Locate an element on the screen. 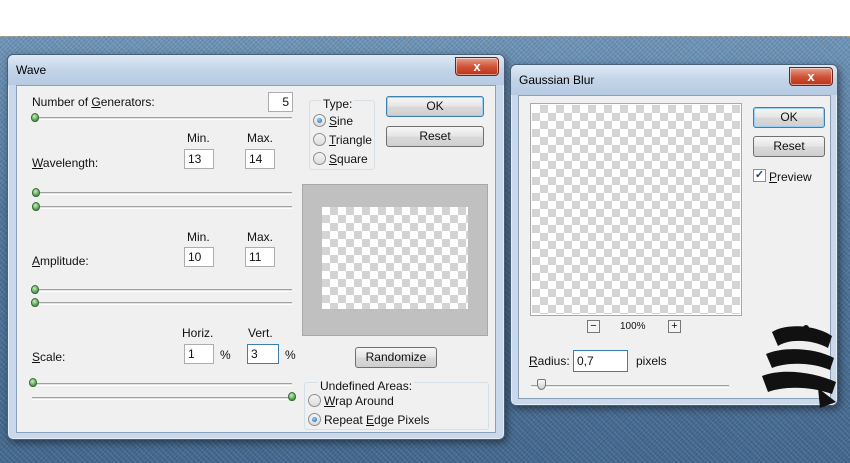 This screenshot has width=850, height=463. gaussian-reset-button: Reset is located at coordinates (789, 146).